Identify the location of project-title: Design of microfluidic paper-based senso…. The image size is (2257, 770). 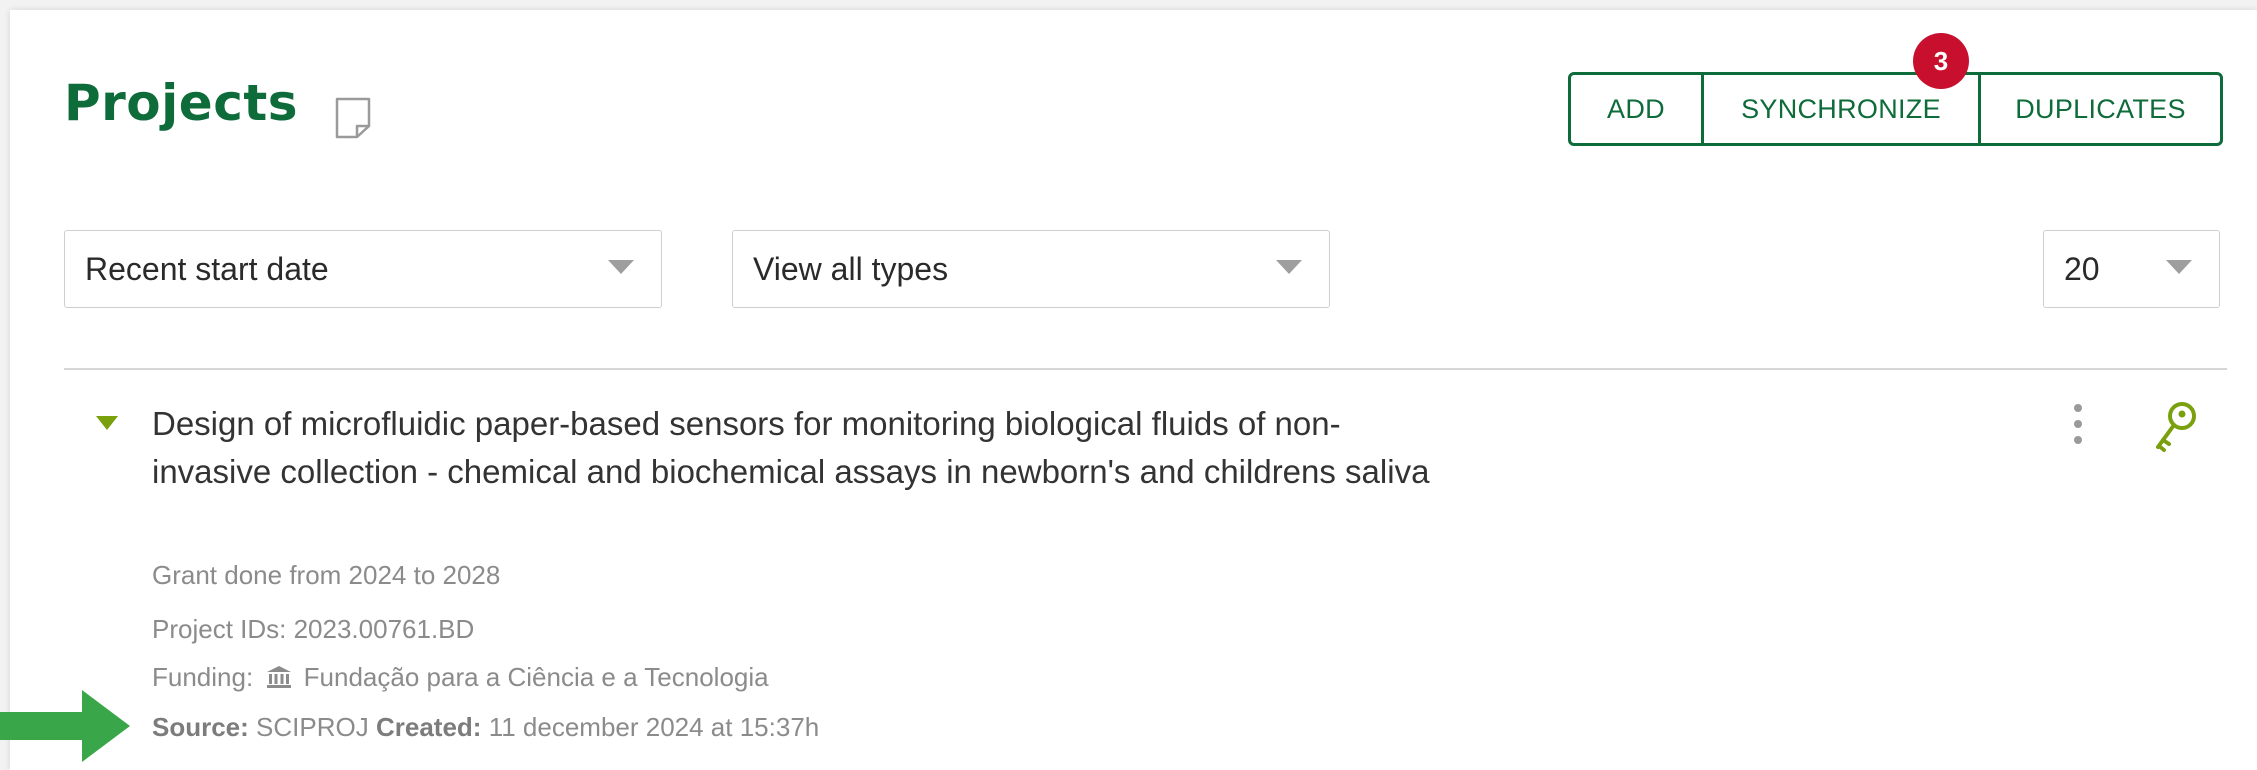
(797, 448).